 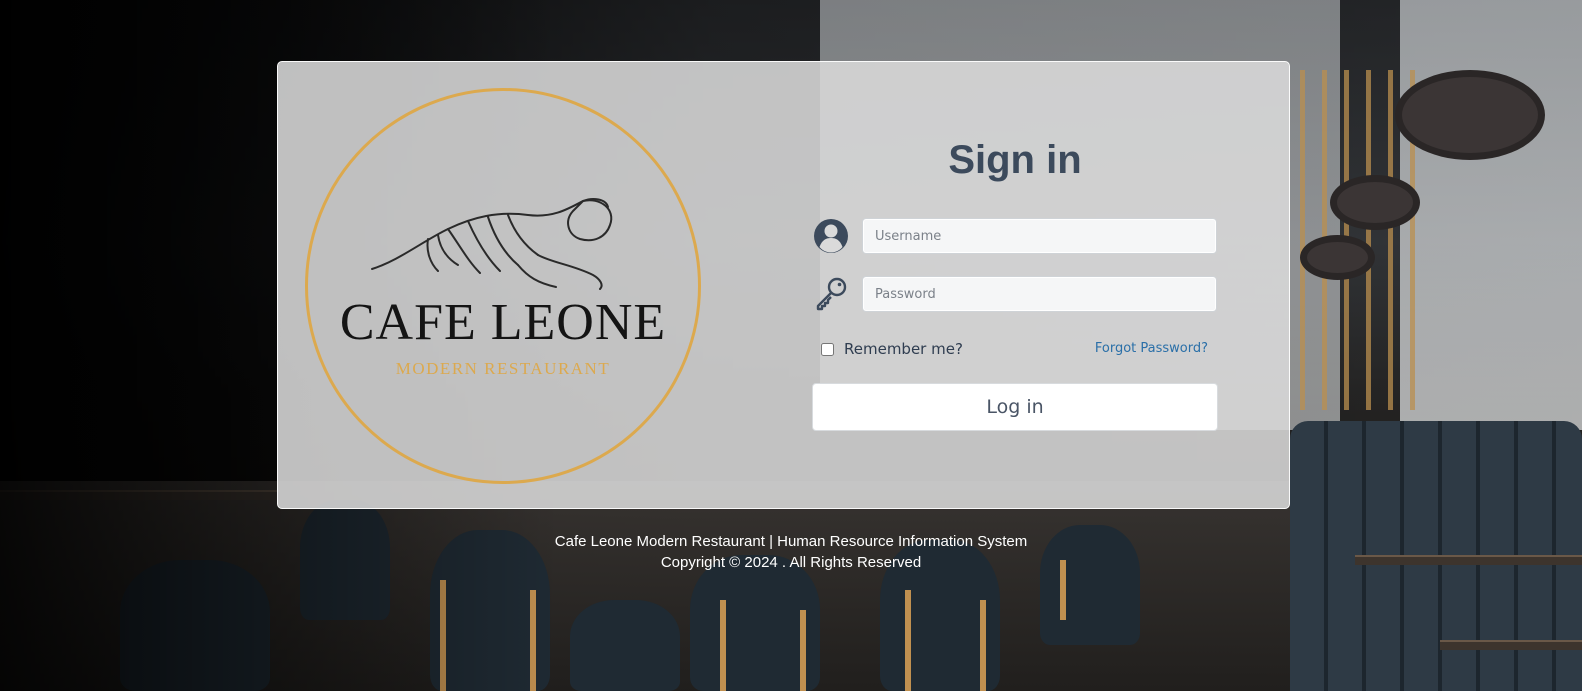 I want to click on password-row, so click(x=1015, y=294).